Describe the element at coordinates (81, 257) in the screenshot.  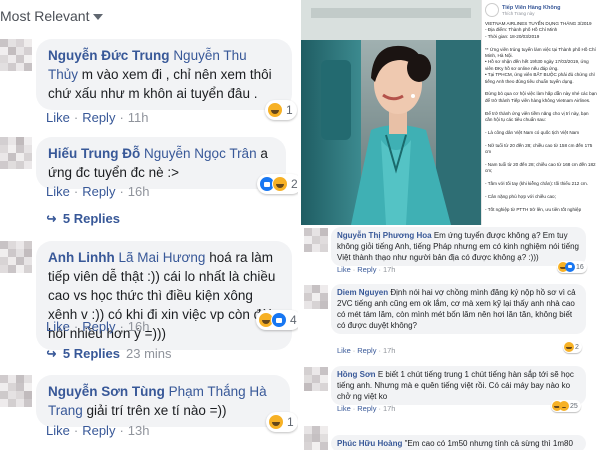
I see `comment-author: Anh Linhh` at that location.